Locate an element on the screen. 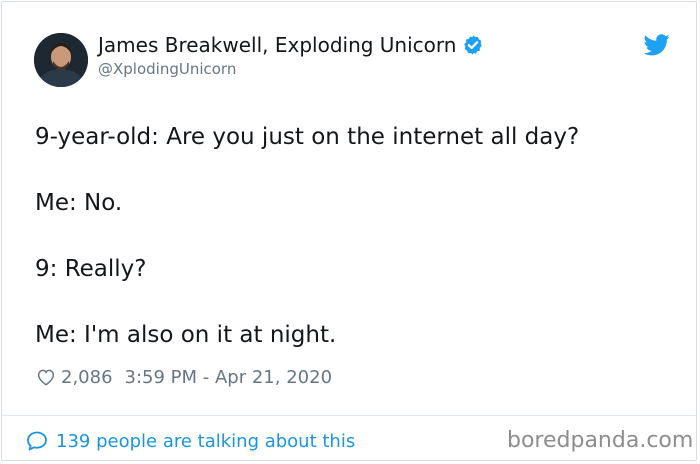 This screenshot has height=464, width=700. tweet-text-line: Me: I'm also on it at night. is located at coordinates (186, 335).